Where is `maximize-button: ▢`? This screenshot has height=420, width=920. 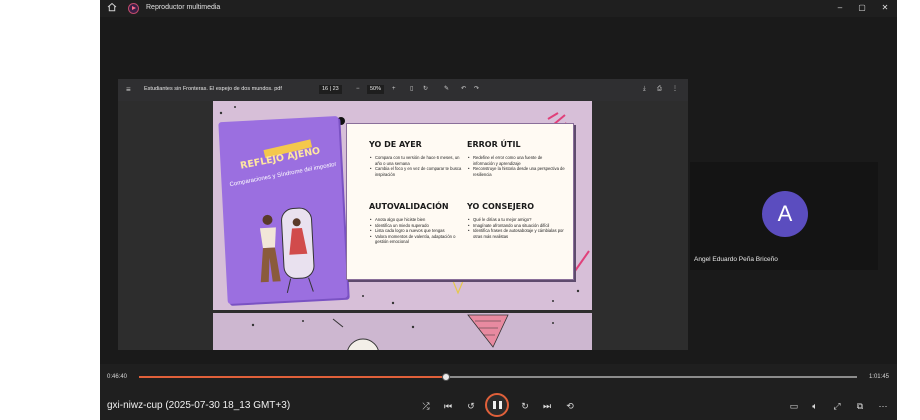 maximize-button: ▢ is located at coordinates (862, 8).